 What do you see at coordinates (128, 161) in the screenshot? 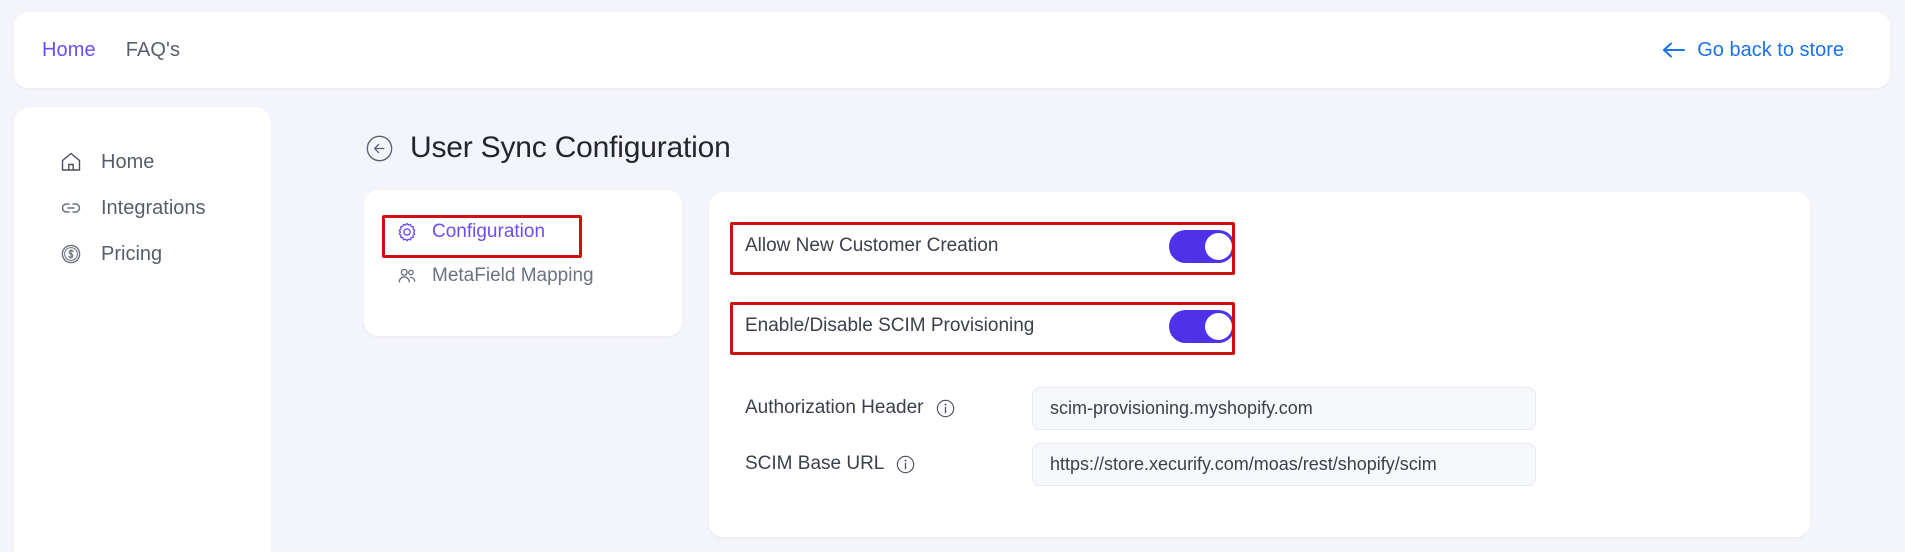
I see `sidebar-item-label: Home` at bounding box center [128, 161].